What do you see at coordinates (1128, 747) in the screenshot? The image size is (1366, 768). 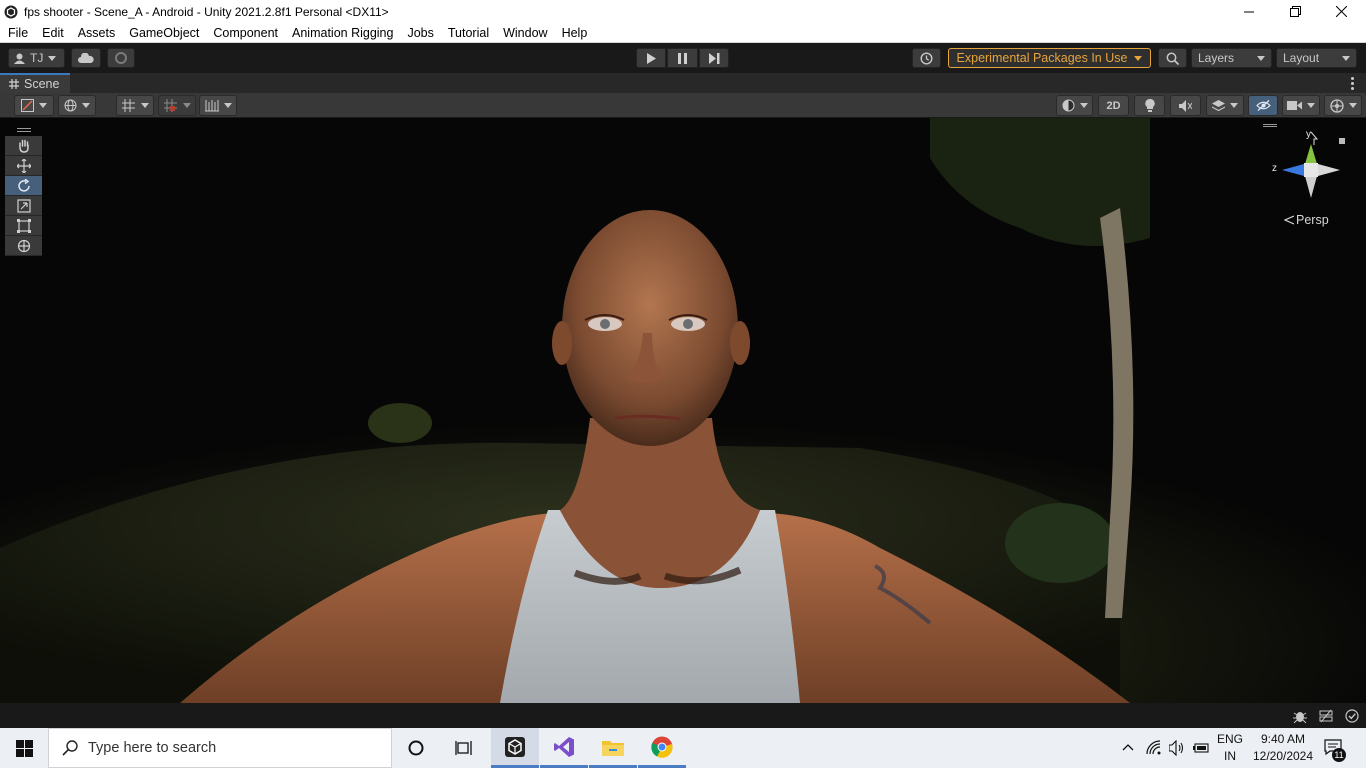 I see `chevron-up-icon` at bounding box center [1128, 747].